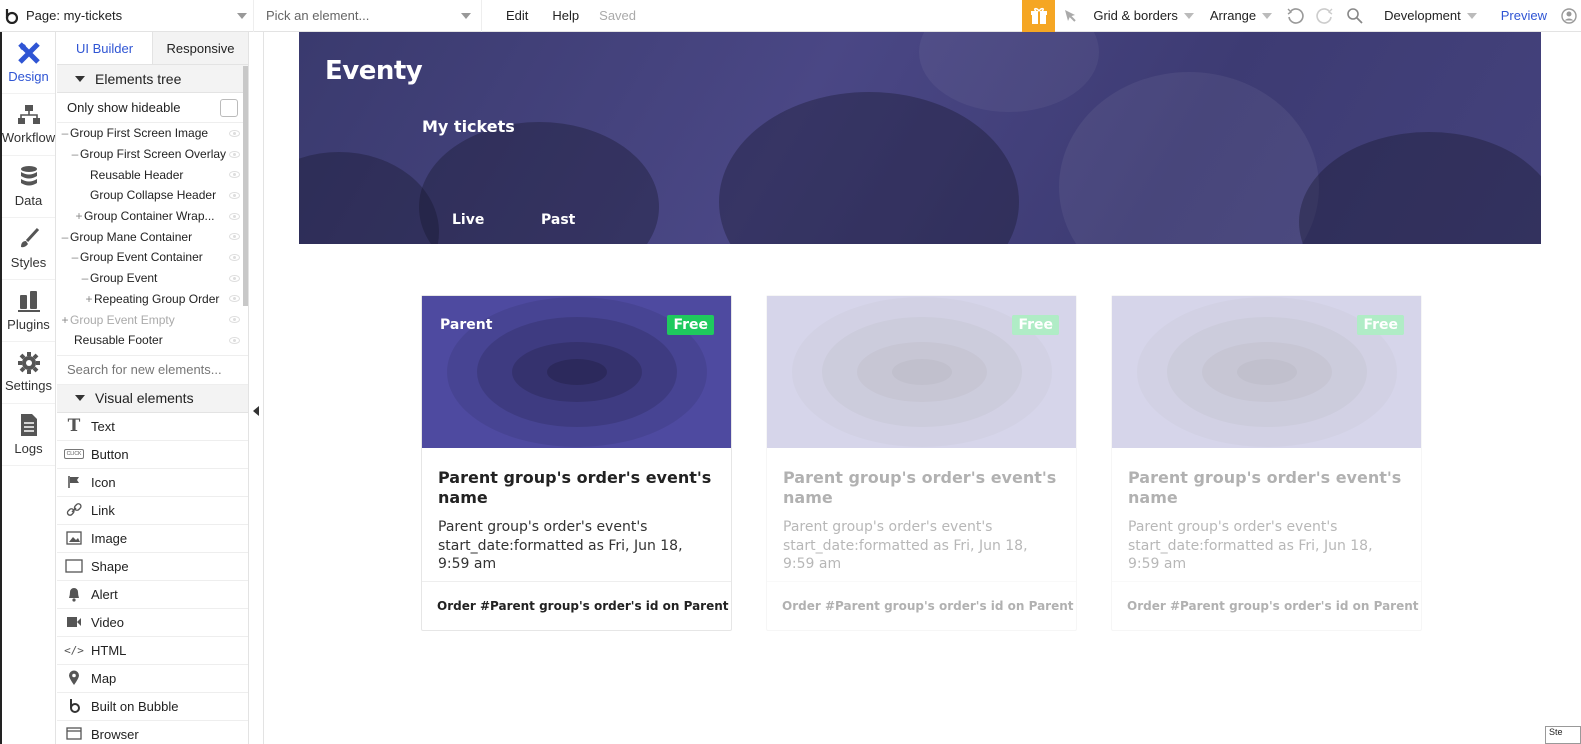 The height and width of the screenshot is (744, 1581). What do you see at coordinates (152, 623) in the screenshot?
I see `visual-element-item: Video` at bounding box center [152, 623].